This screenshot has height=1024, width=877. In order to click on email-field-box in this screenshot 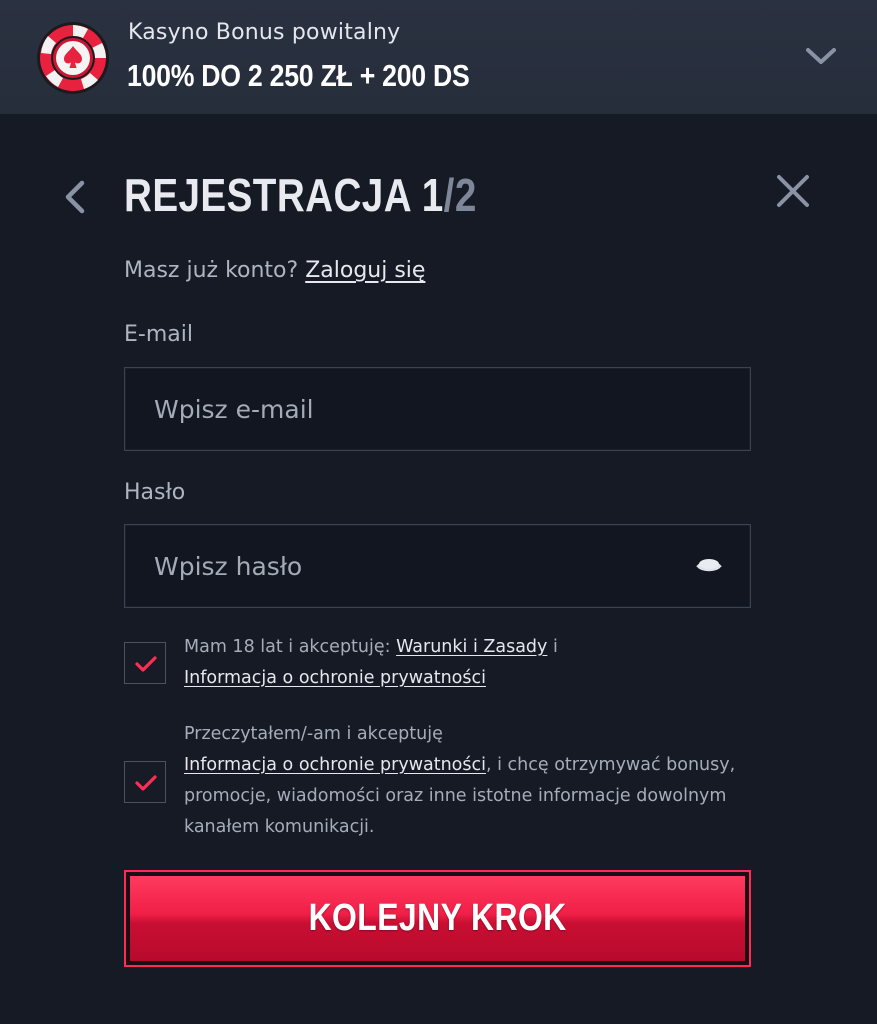, I will do `click(437, 409)`.